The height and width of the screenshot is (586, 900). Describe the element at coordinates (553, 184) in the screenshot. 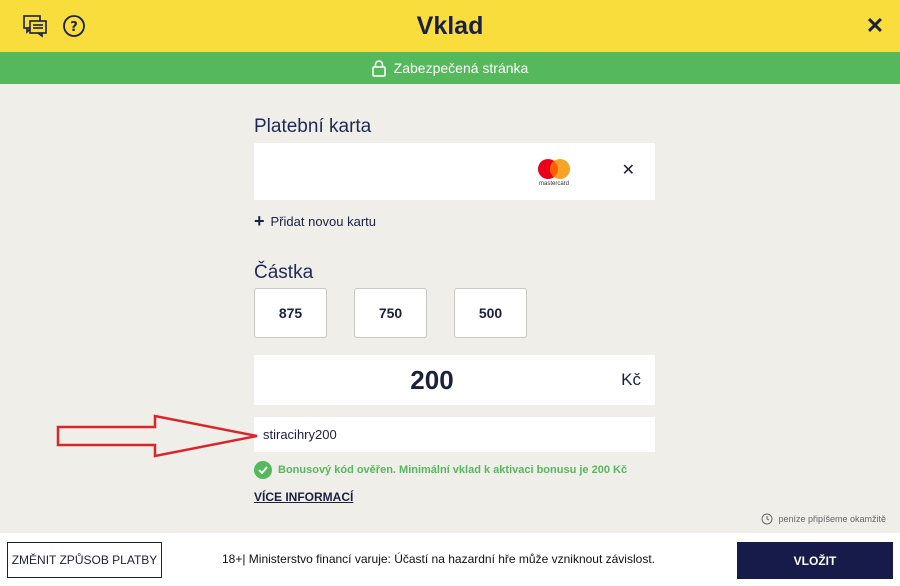

I see `mastercard-wordmark: mastercard` at that location.